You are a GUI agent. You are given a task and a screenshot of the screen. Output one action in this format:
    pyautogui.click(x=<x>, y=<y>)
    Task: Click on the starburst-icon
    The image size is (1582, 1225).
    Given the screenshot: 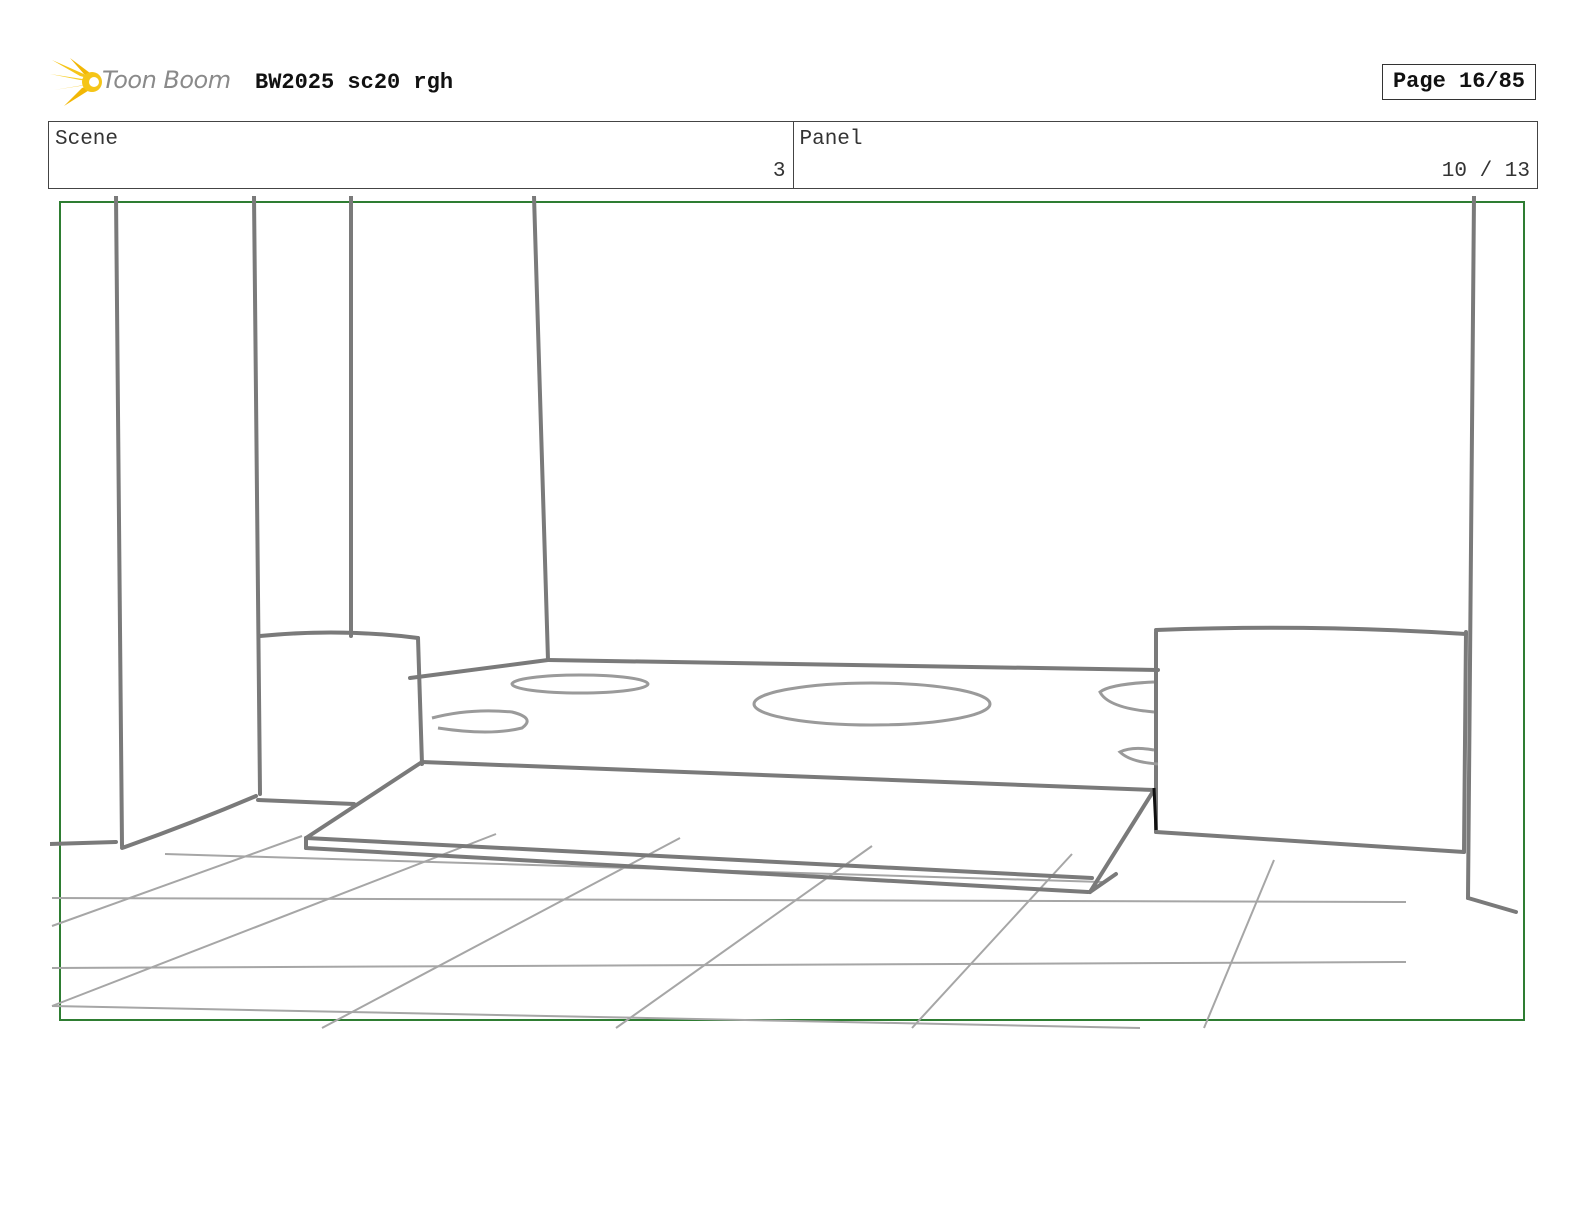 What is the action you would take?
    pyautogui.click(x=76, y=82)
    